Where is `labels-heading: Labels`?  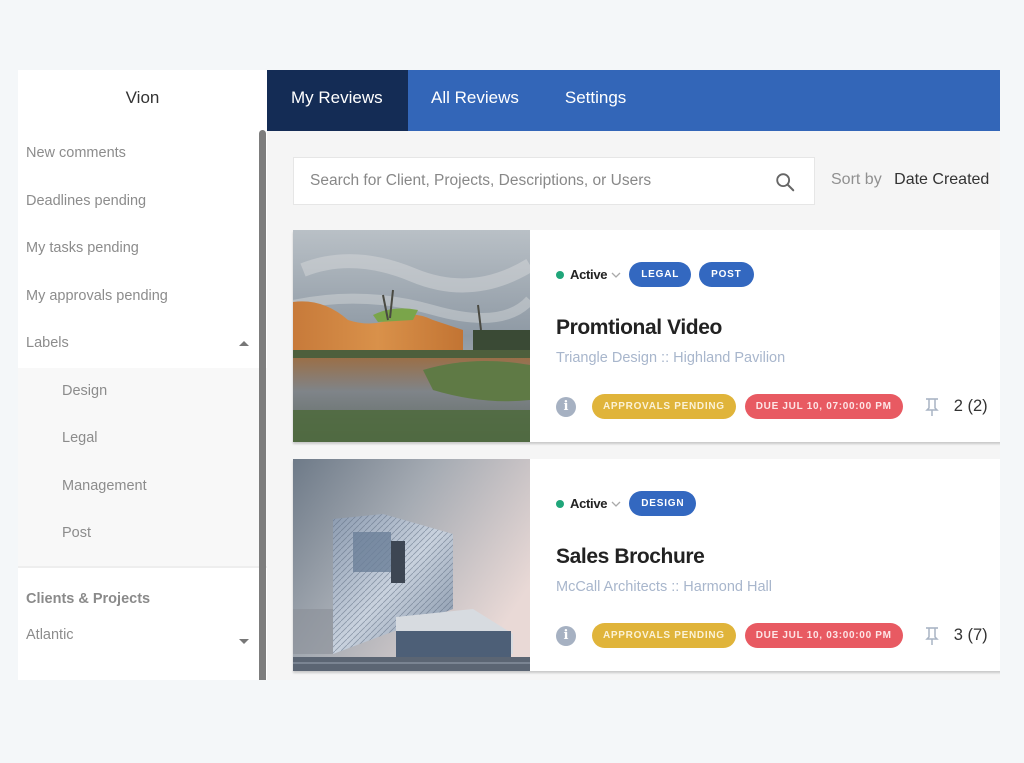
labels-heading: Labels is located at coordinates (47, 343).